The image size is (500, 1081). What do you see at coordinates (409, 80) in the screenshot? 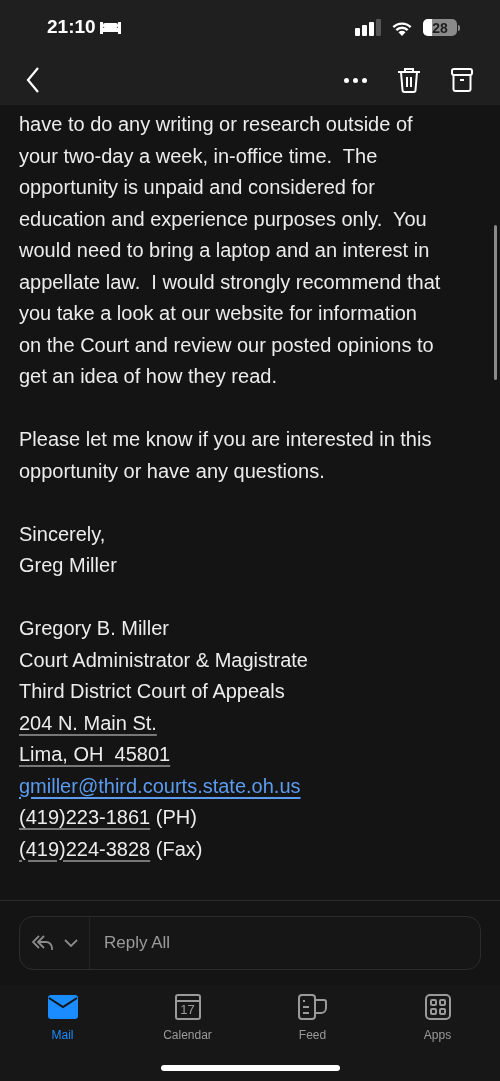
I see `trash-button` at bounding box center [409, 80].